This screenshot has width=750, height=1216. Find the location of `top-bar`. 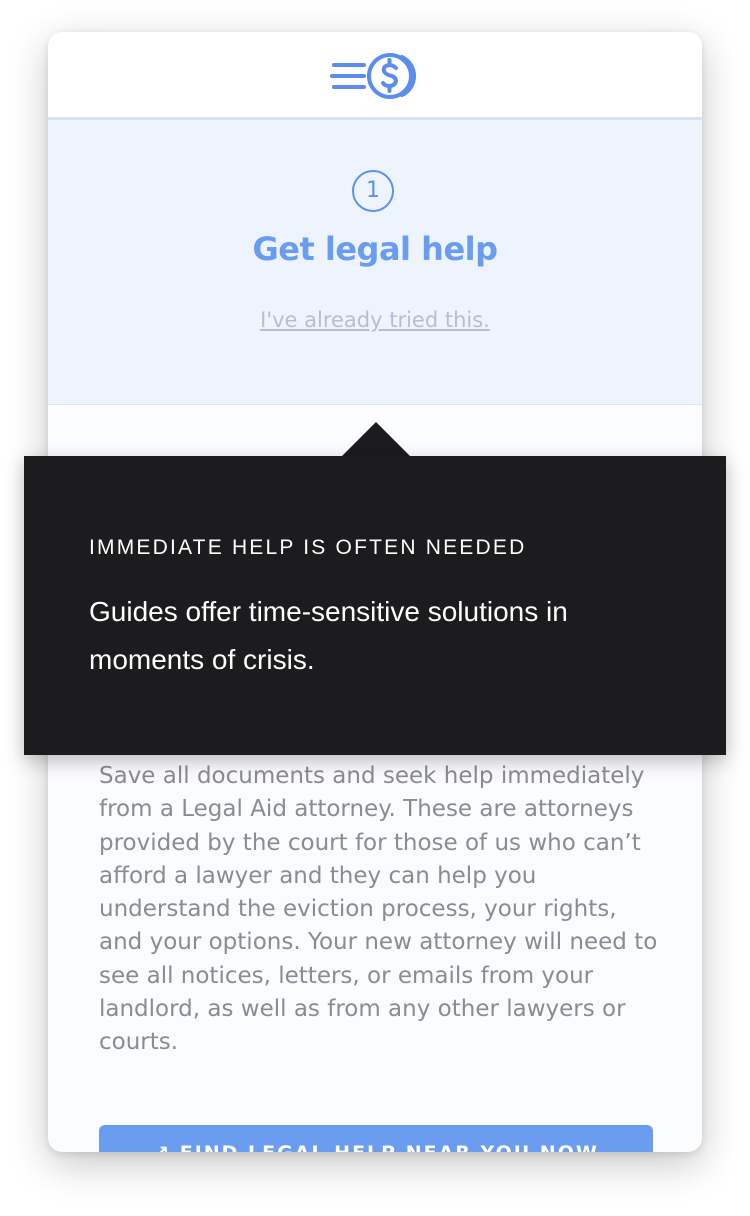

top-bar is located at coordinates (375, 76).